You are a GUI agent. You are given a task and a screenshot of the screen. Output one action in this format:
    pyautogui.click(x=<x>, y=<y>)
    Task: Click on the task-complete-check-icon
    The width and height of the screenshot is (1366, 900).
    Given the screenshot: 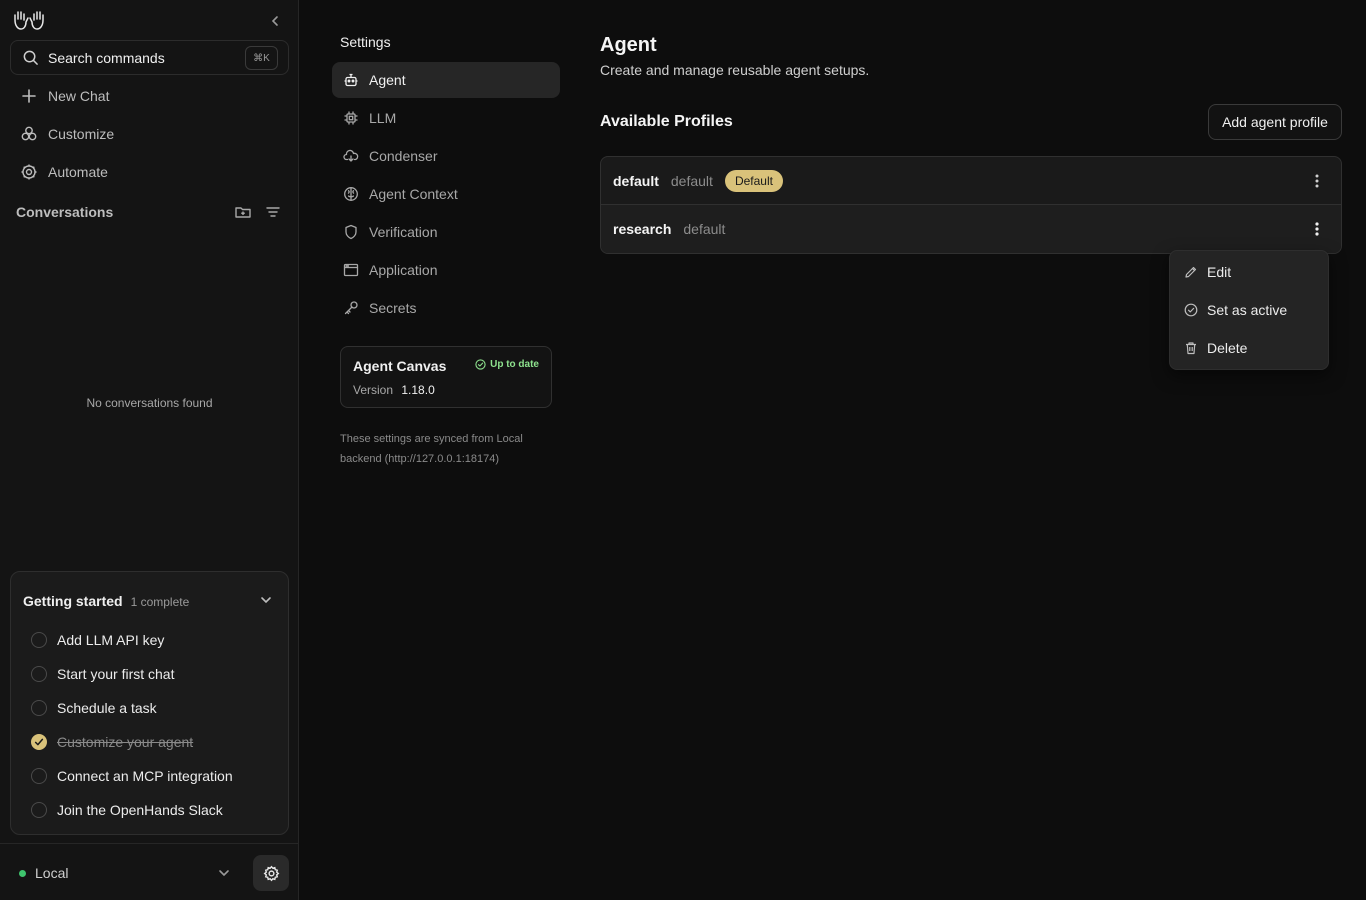 What is the action you would take?
    pyautogui.click(x=39, y=742)
    